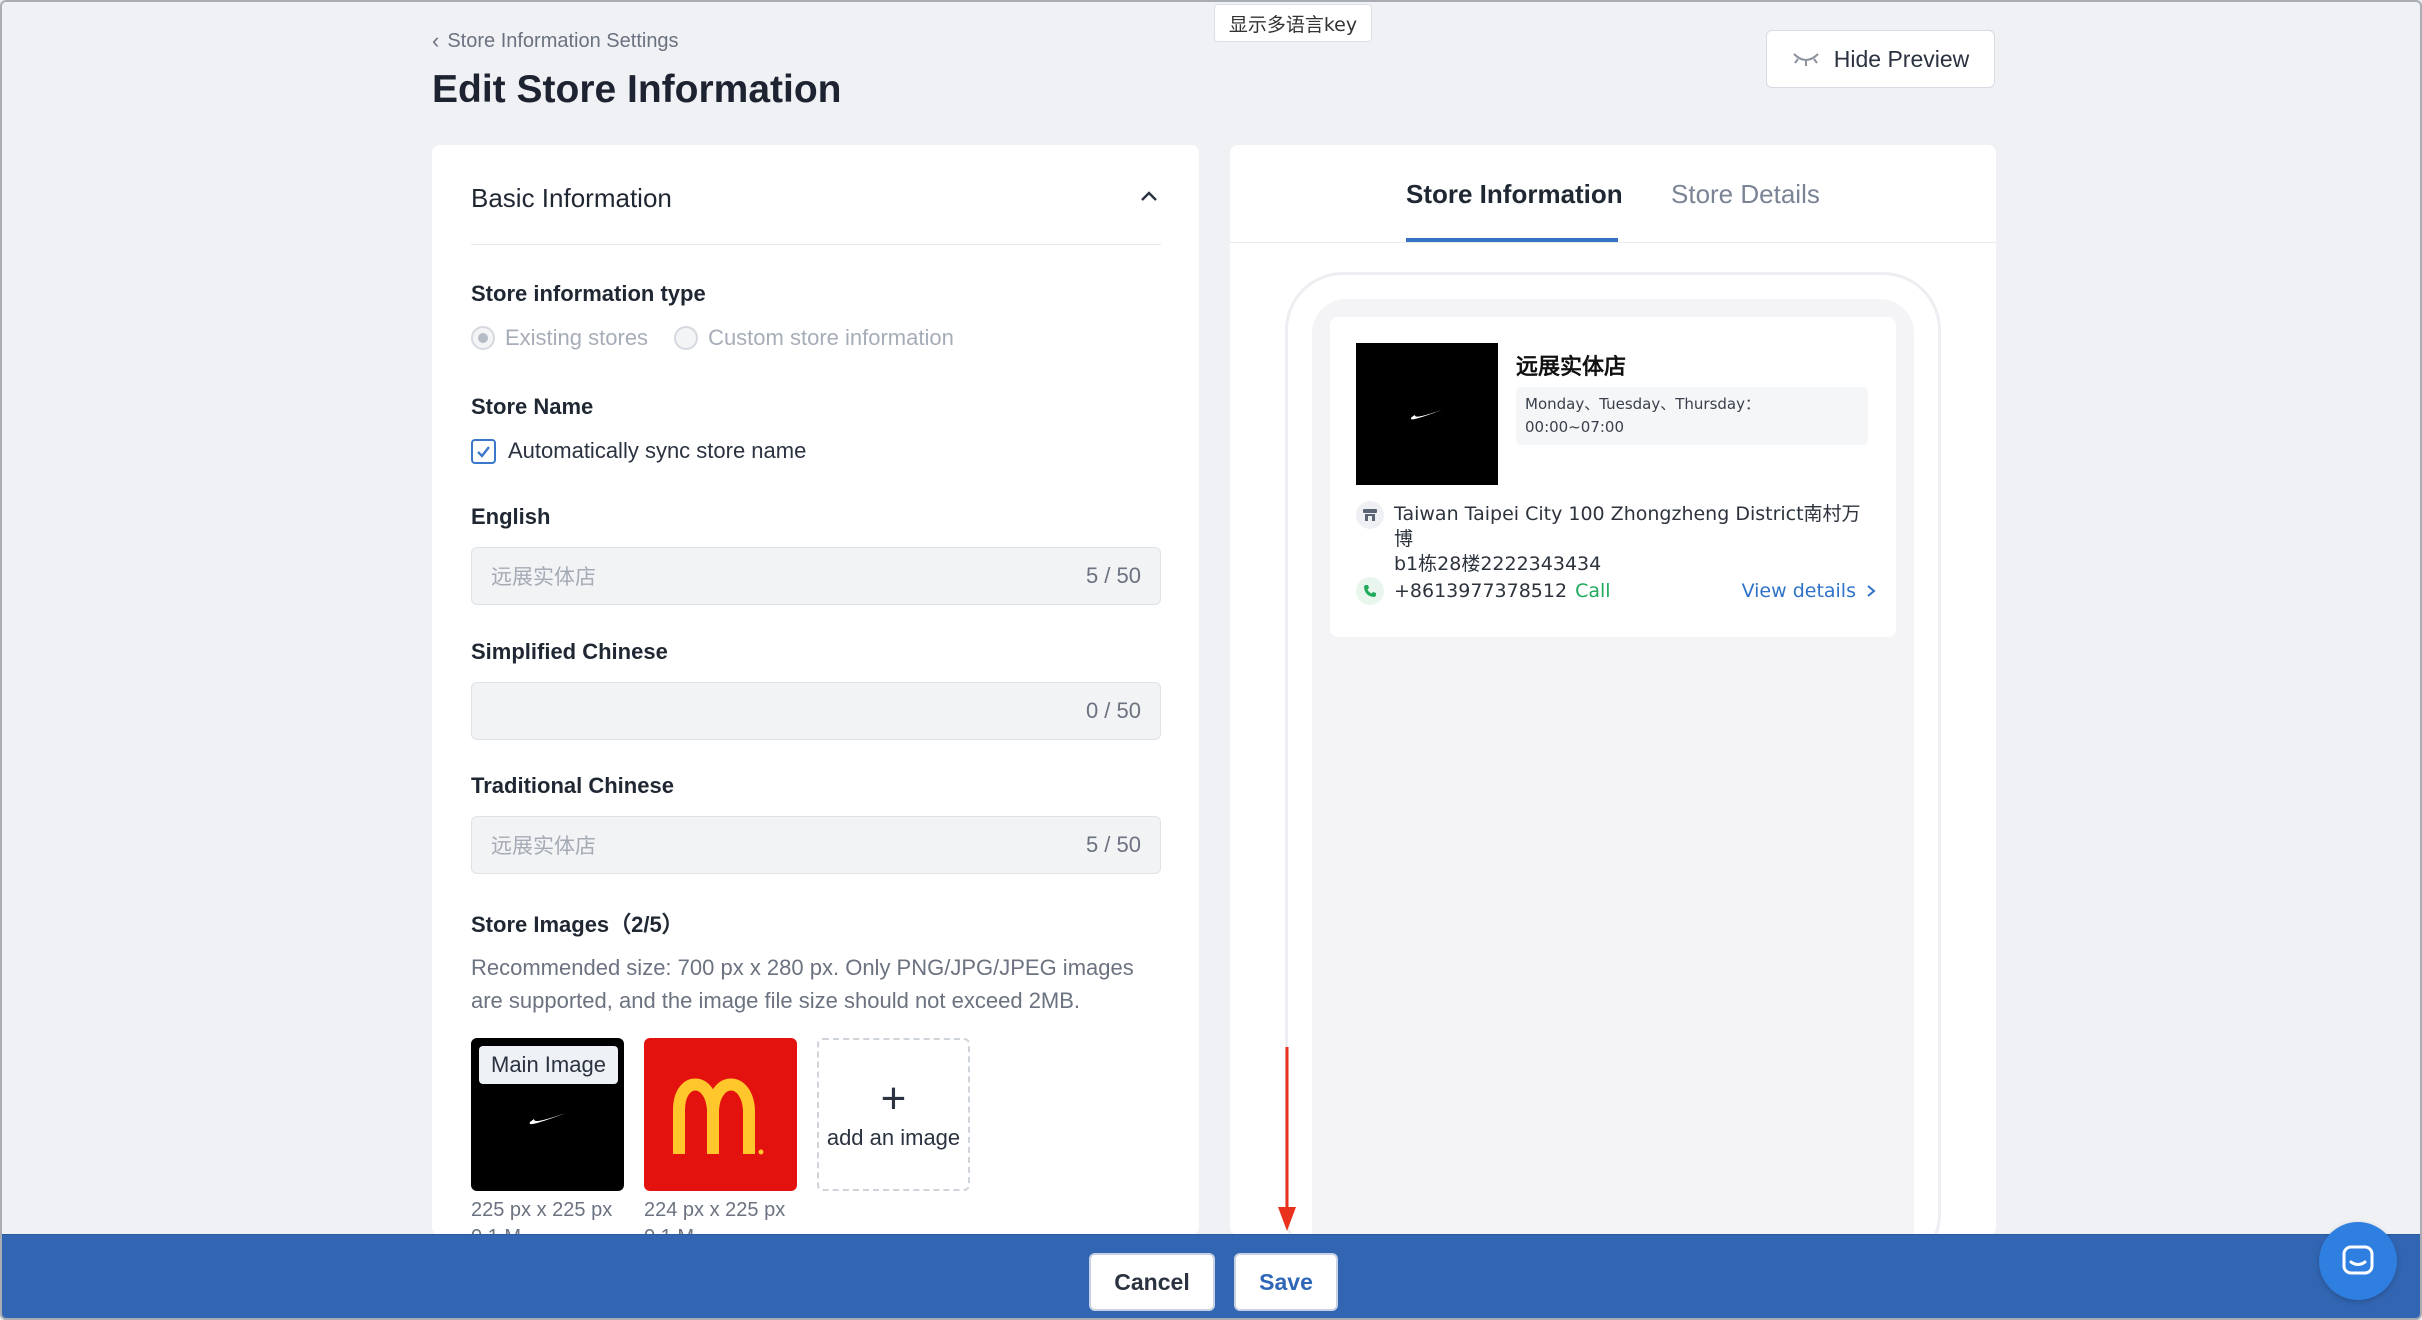 The height and width of the screenshot is (1320, 2422). Describe the element at coordinates (571, 198) in the screenshot. I see `section-title: Basic Information` at that location.